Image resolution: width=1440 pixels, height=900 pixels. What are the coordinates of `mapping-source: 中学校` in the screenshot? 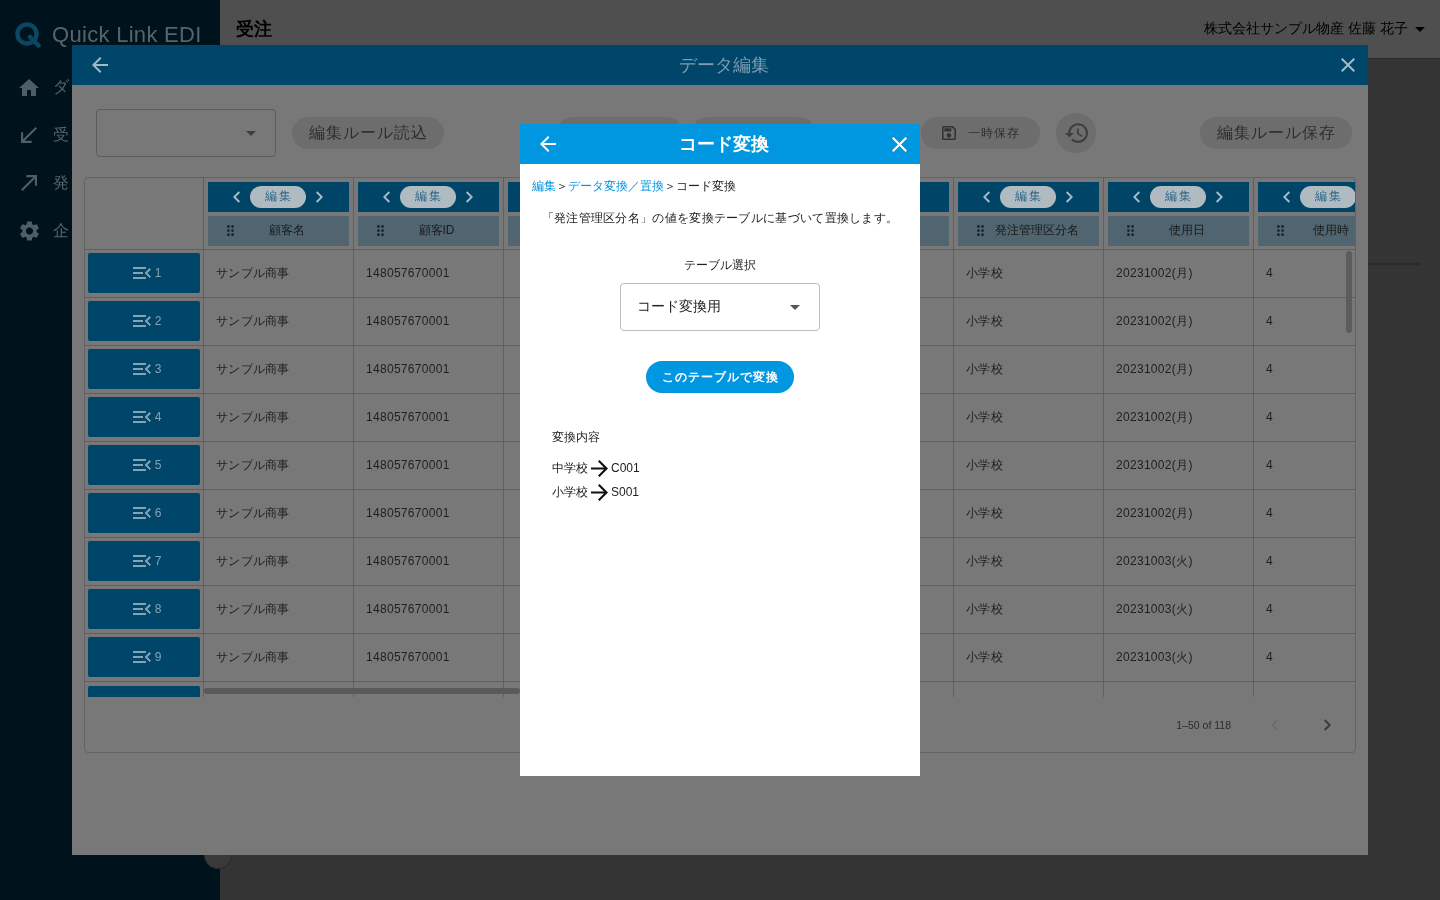 It's located at (570, 468).